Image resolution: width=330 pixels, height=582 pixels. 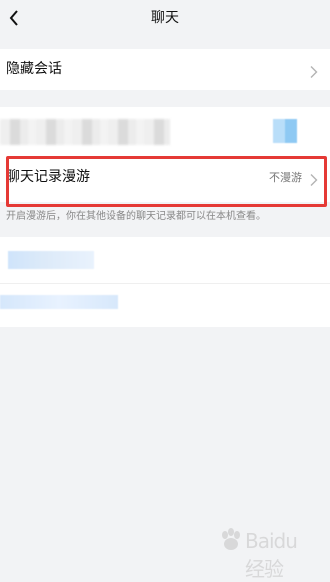 I want to click on roaming-hint-text: 开启漫游后，你在其他设备的聊天记录都可以在本机查看。, so click(x=136, y=216).